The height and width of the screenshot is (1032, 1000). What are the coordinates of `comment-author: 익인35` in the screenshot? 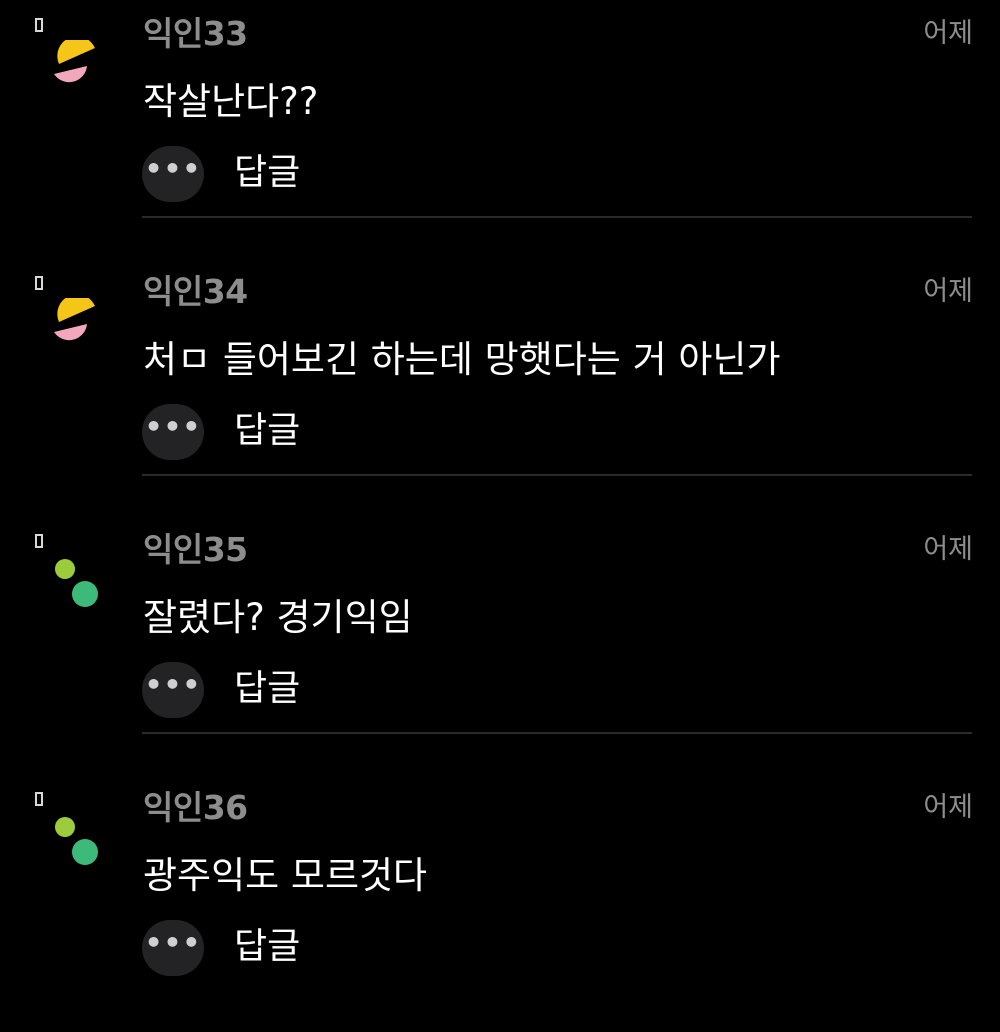 It's located at (195, 549).